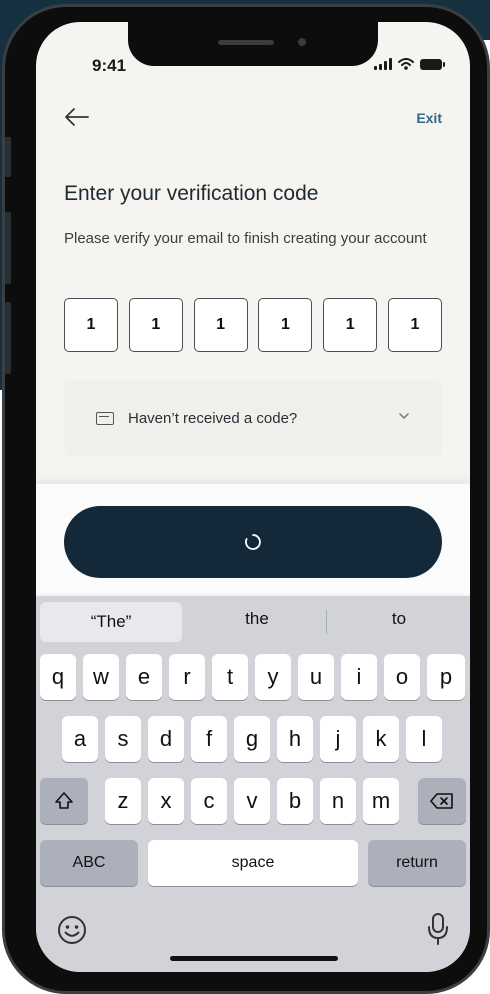 This screenshot has height=994, width=490. Describe the element at coordinates (109, 65) in the screenshot. I see `status-time: 9:41` at that location.